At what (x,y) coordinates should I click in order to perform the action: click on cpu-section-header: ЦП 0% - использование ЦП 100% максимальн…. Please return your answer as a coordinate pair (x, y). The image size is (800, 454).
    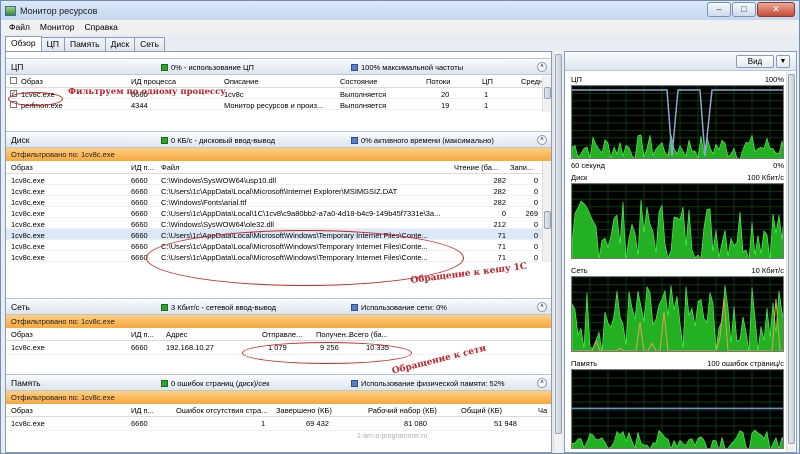
    Looking at the image, I should click on (278, 66).